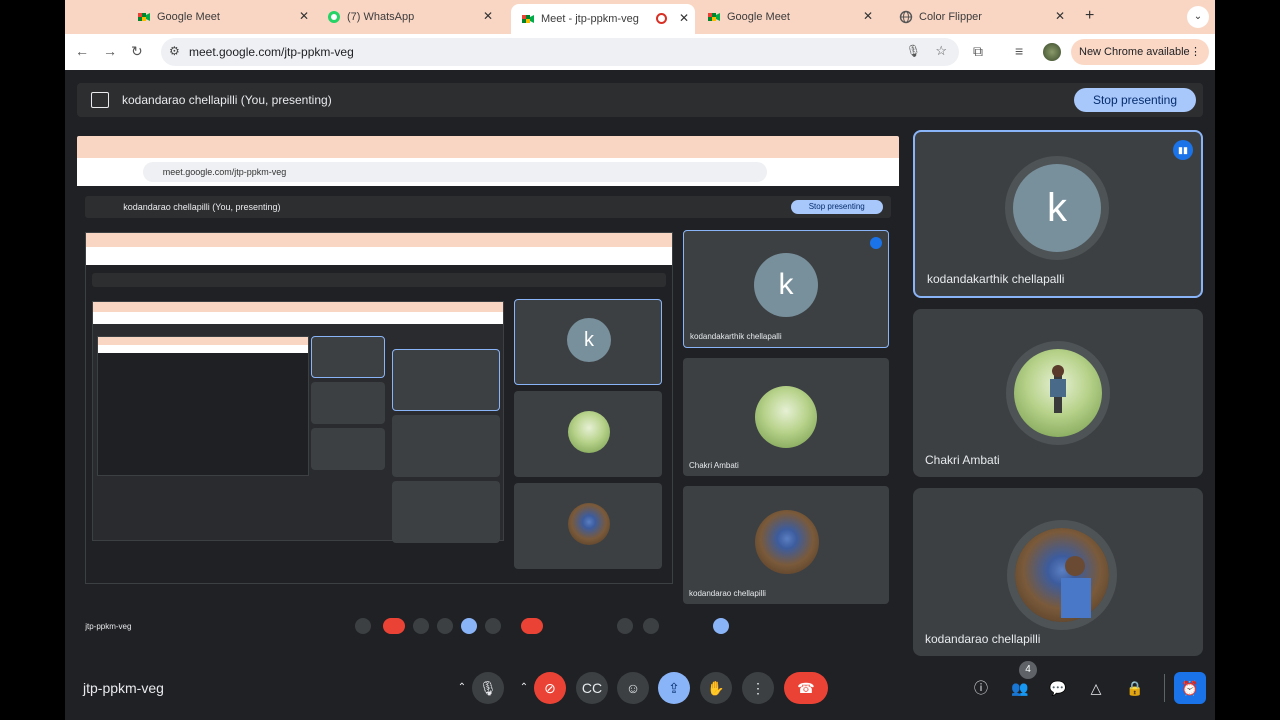 The height and width of the screenshot is (720, 1280). Describe the element at coordinates (379, 240) in the screenshot. I see `nested-tab-strip` at that location.